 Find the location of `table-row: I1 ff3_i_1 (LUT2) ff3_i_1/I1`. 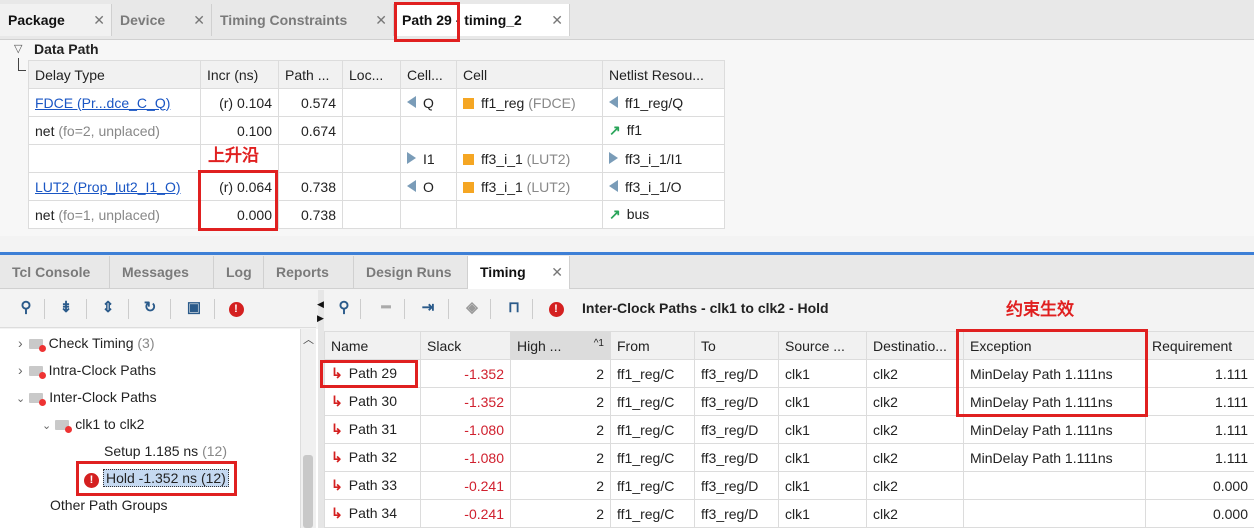

table-row: I1 ff3_i_1 (LUT2) ff3_i_1/I1 is located at coordinates (376, 158).